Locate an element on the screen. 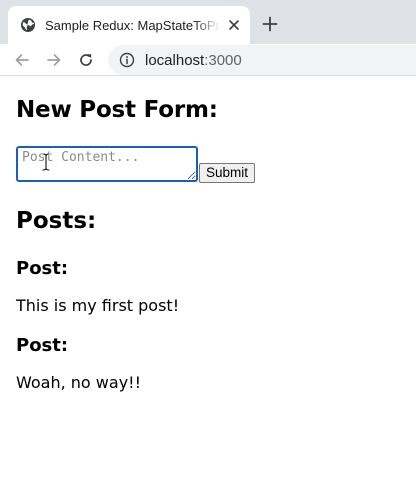 The height and width of the screenshot is (492, 416). reload-icon is located at coordinates (86, 60).